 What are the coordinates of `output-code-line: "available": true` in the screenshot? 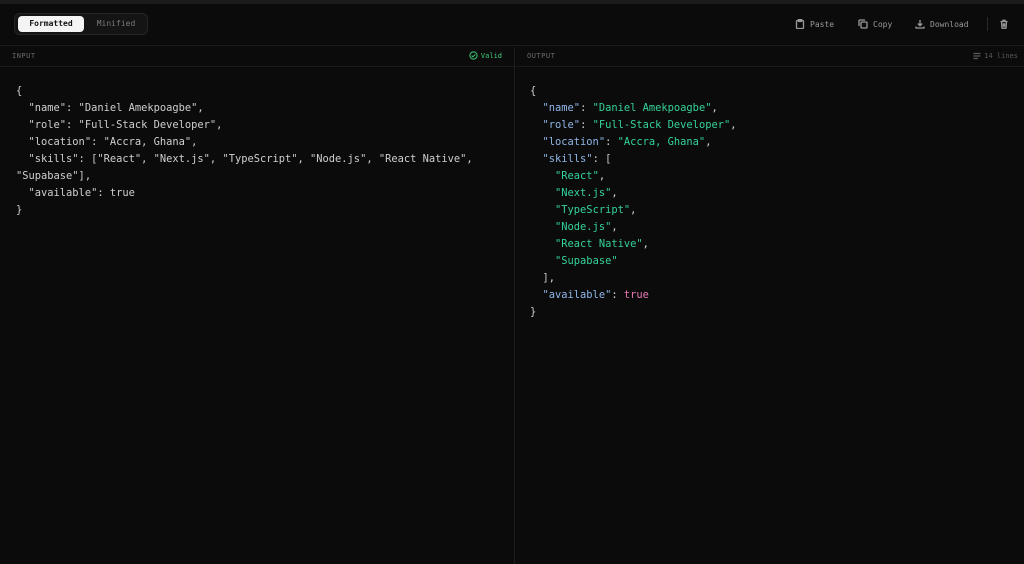 It's located at (595, 295).